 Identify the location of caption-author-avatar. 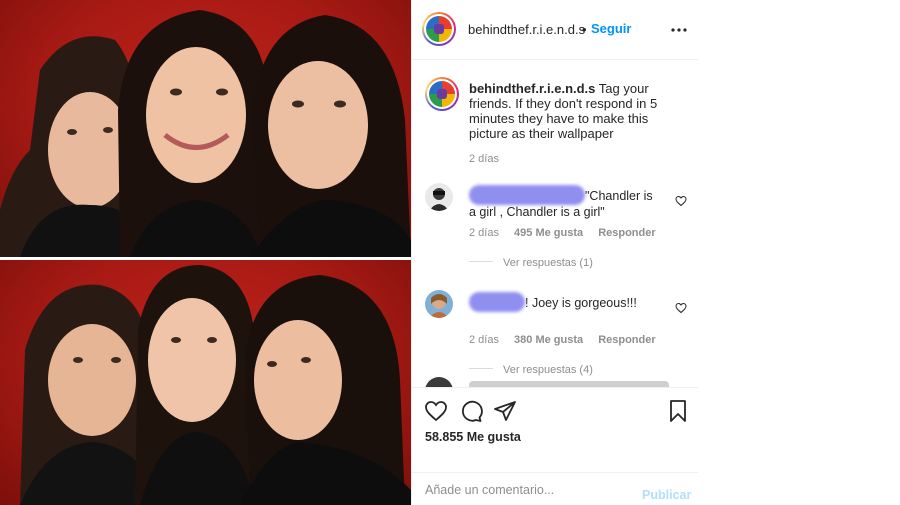
(442, 94).